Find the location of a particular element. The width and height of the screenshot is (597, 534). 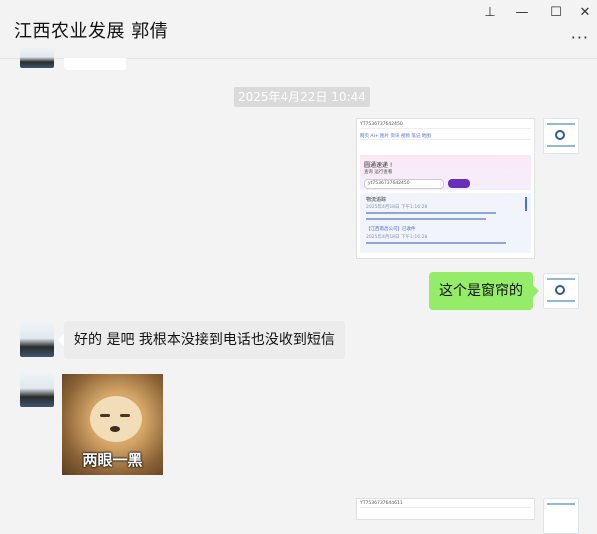

screenshot-url-bar: YT7536737644611 is located at coordinates (445, 504).